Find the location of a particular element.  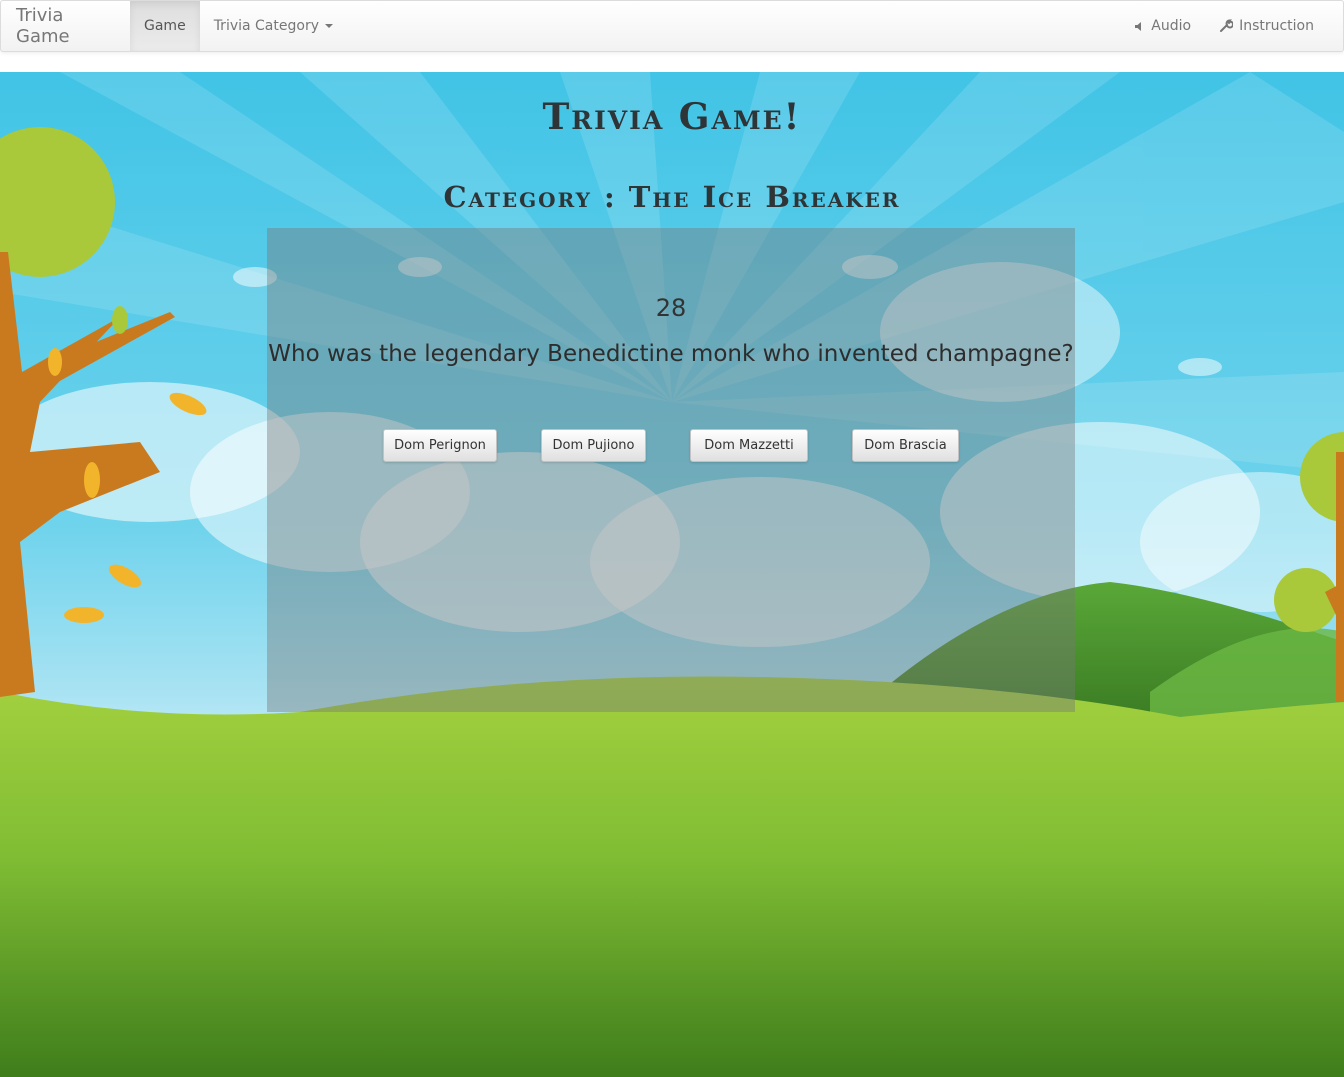

trivia-category-dropdown: Trivia Category is located at coordinates (273, 26).